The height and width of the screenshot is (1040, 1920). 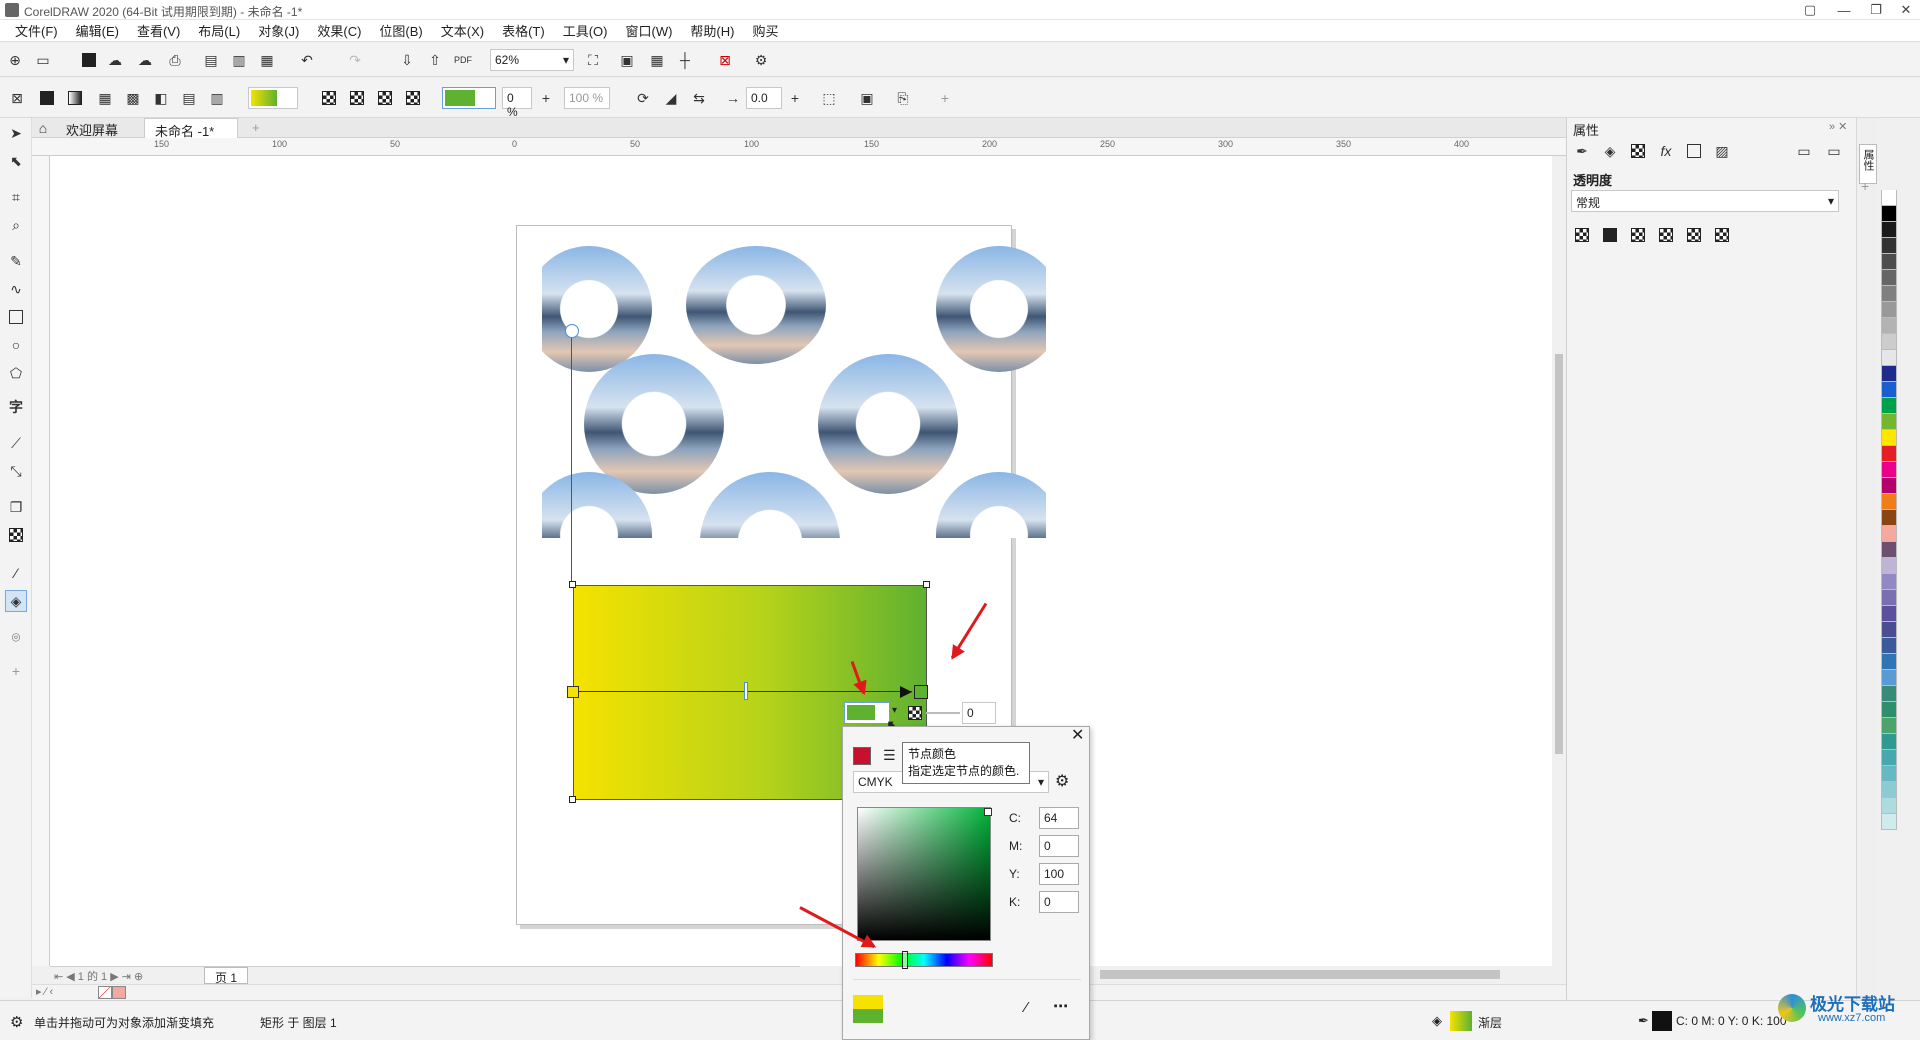 What do you see at coordinates (657, 60) in the screenshot?
I see `grid-icon: ▦` at bounding box center [657, 60].